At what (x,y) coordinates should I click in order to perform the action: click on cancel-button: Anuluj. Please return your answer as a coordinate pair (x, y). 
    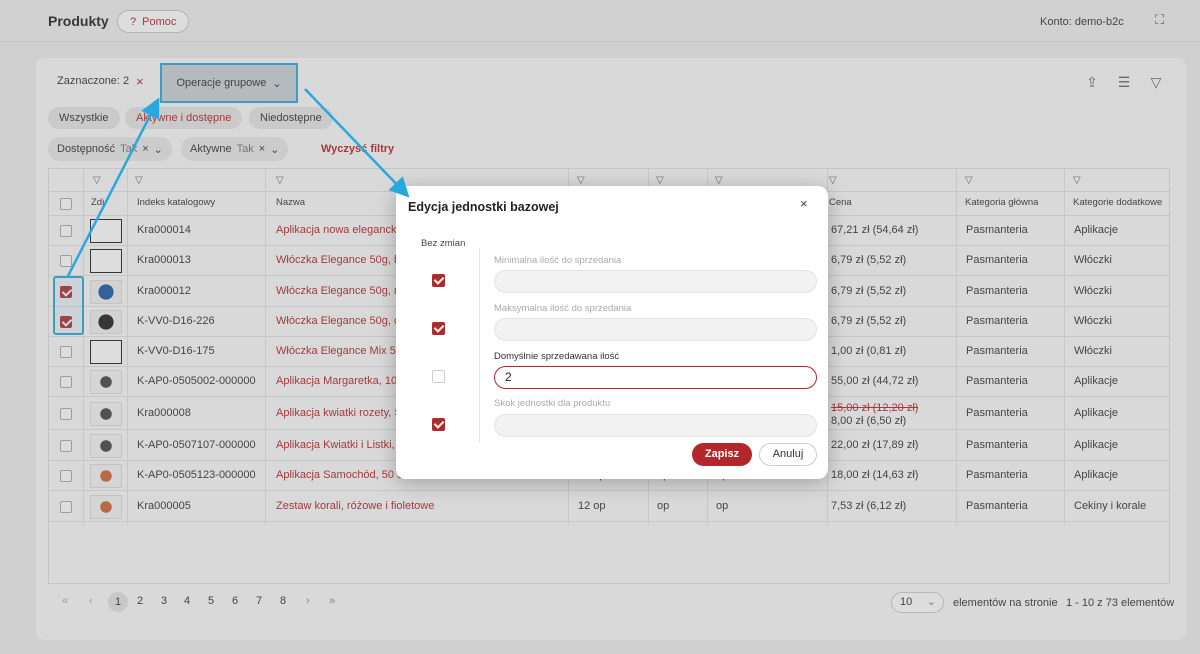
    Looking at the image, I should click on (788, 454).